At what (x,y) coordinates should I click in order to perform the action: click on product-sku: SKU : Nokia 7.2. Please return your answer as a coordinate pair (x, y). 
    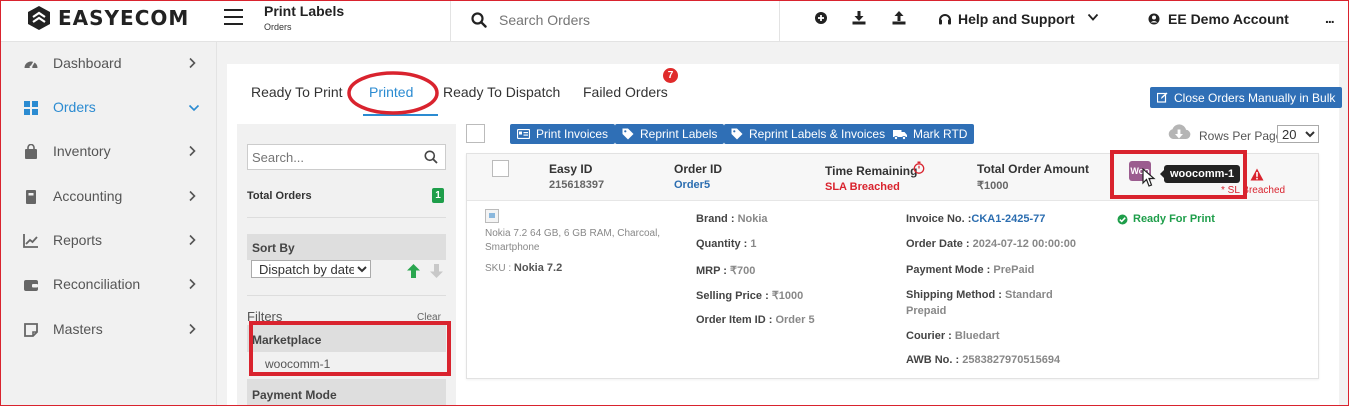
    Looking at the image, I should click on (523, 268).